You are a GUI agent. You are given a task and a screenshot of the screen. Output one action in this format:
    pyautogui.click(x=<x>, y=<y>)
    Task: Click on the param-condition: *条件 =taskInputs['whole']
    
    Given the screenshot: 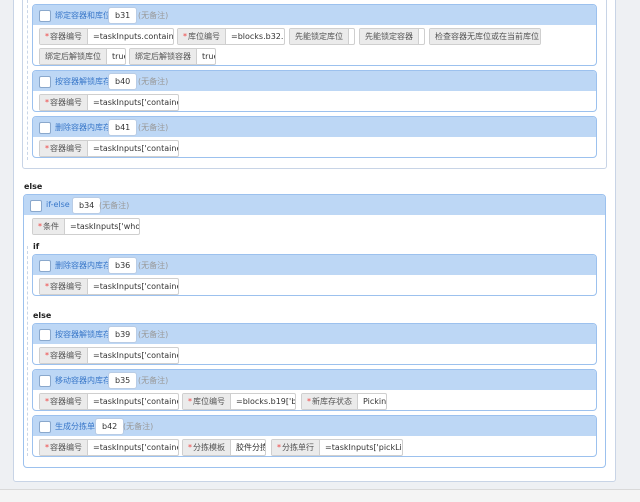 What is the action you would take?
    pyautogui.click(x=86, y=226)
    